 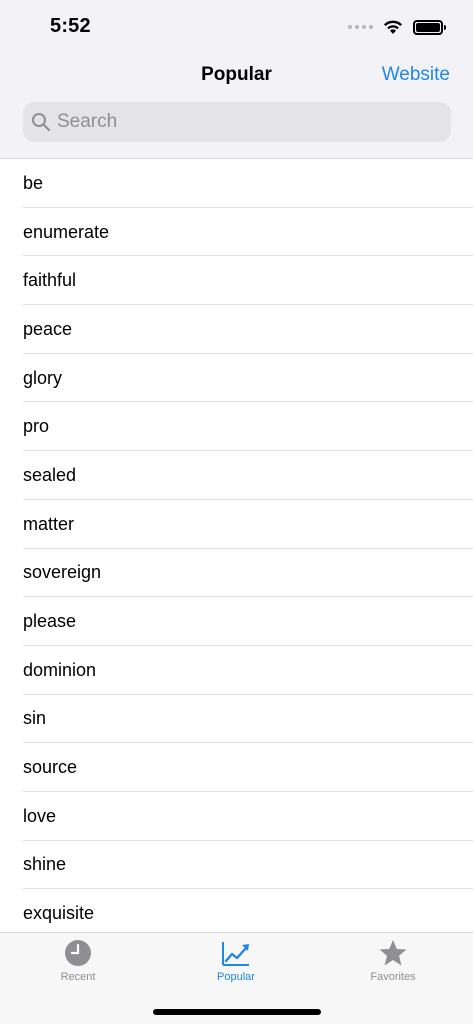 What do you see at coordinates (60, 669) in the screenshot?
I see `list-item-label: dominion` at bounding box center [60, 669].